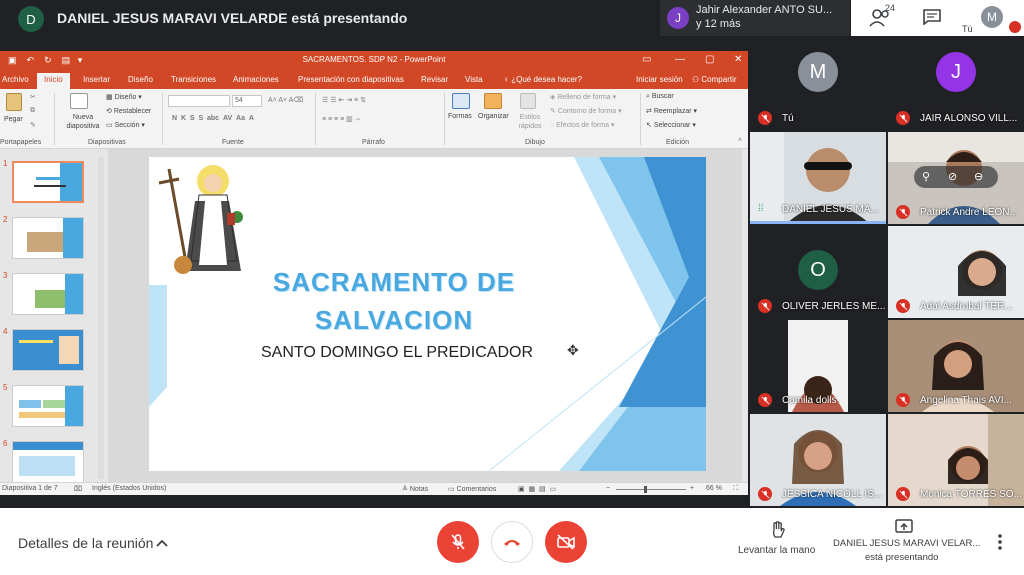 This screenshot has width=1024, height=575. What do you see at coordinates (493, 101) in the screenshot?
I see `arrange-icon` at bounding box center [493, 101].